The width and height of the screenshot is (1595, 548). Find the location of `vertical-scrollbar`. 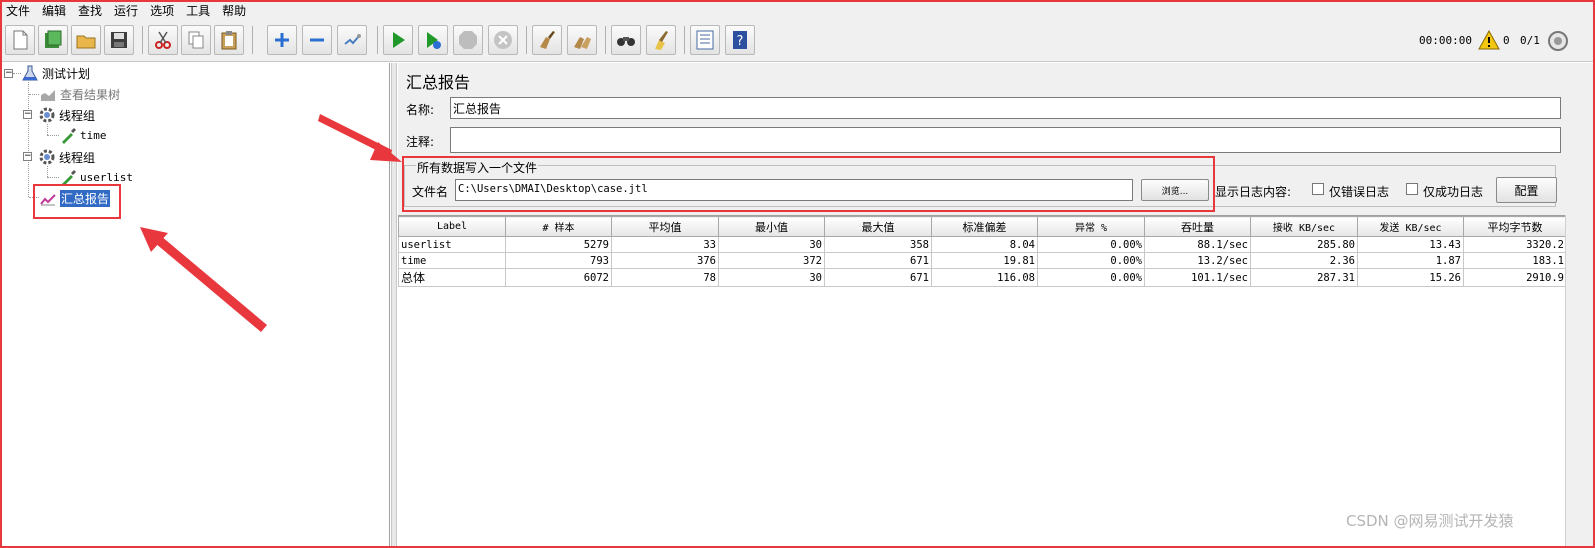

vertical-scrollbar is located at coordinates (1579, 380).